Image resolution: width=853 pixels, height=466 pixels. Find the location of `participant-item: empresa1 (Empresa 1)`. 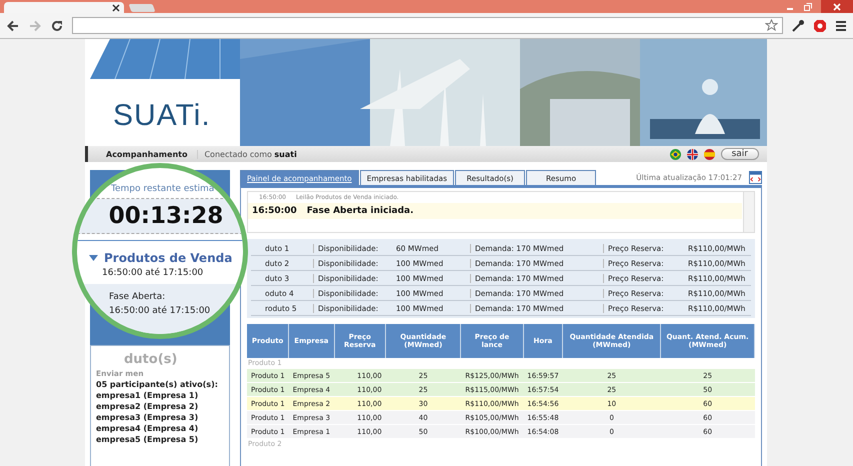

participant-item: empresa1 (Empresa 1) is located at coordinates (148, 395).